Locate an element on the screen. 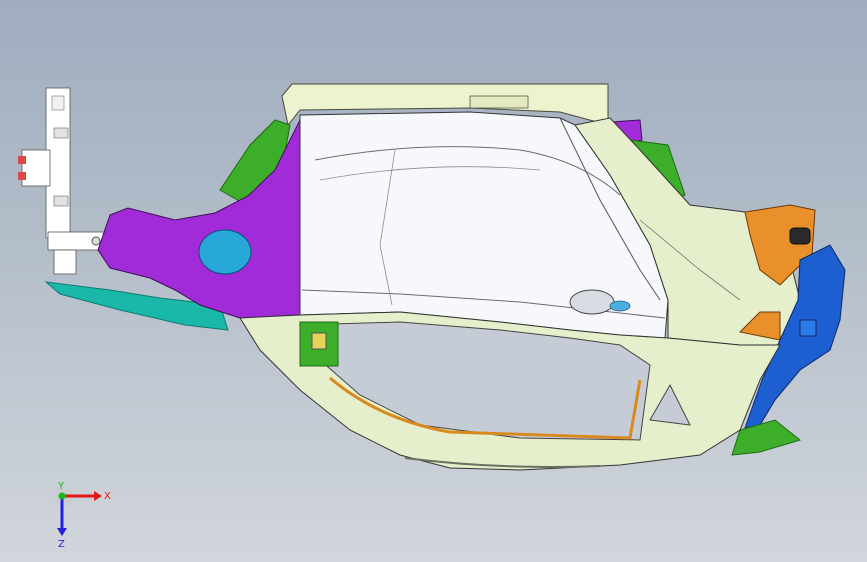 The height and width of the screenshot is (562, 867). y-axis-label: Y is located at coordinates (61, 486).